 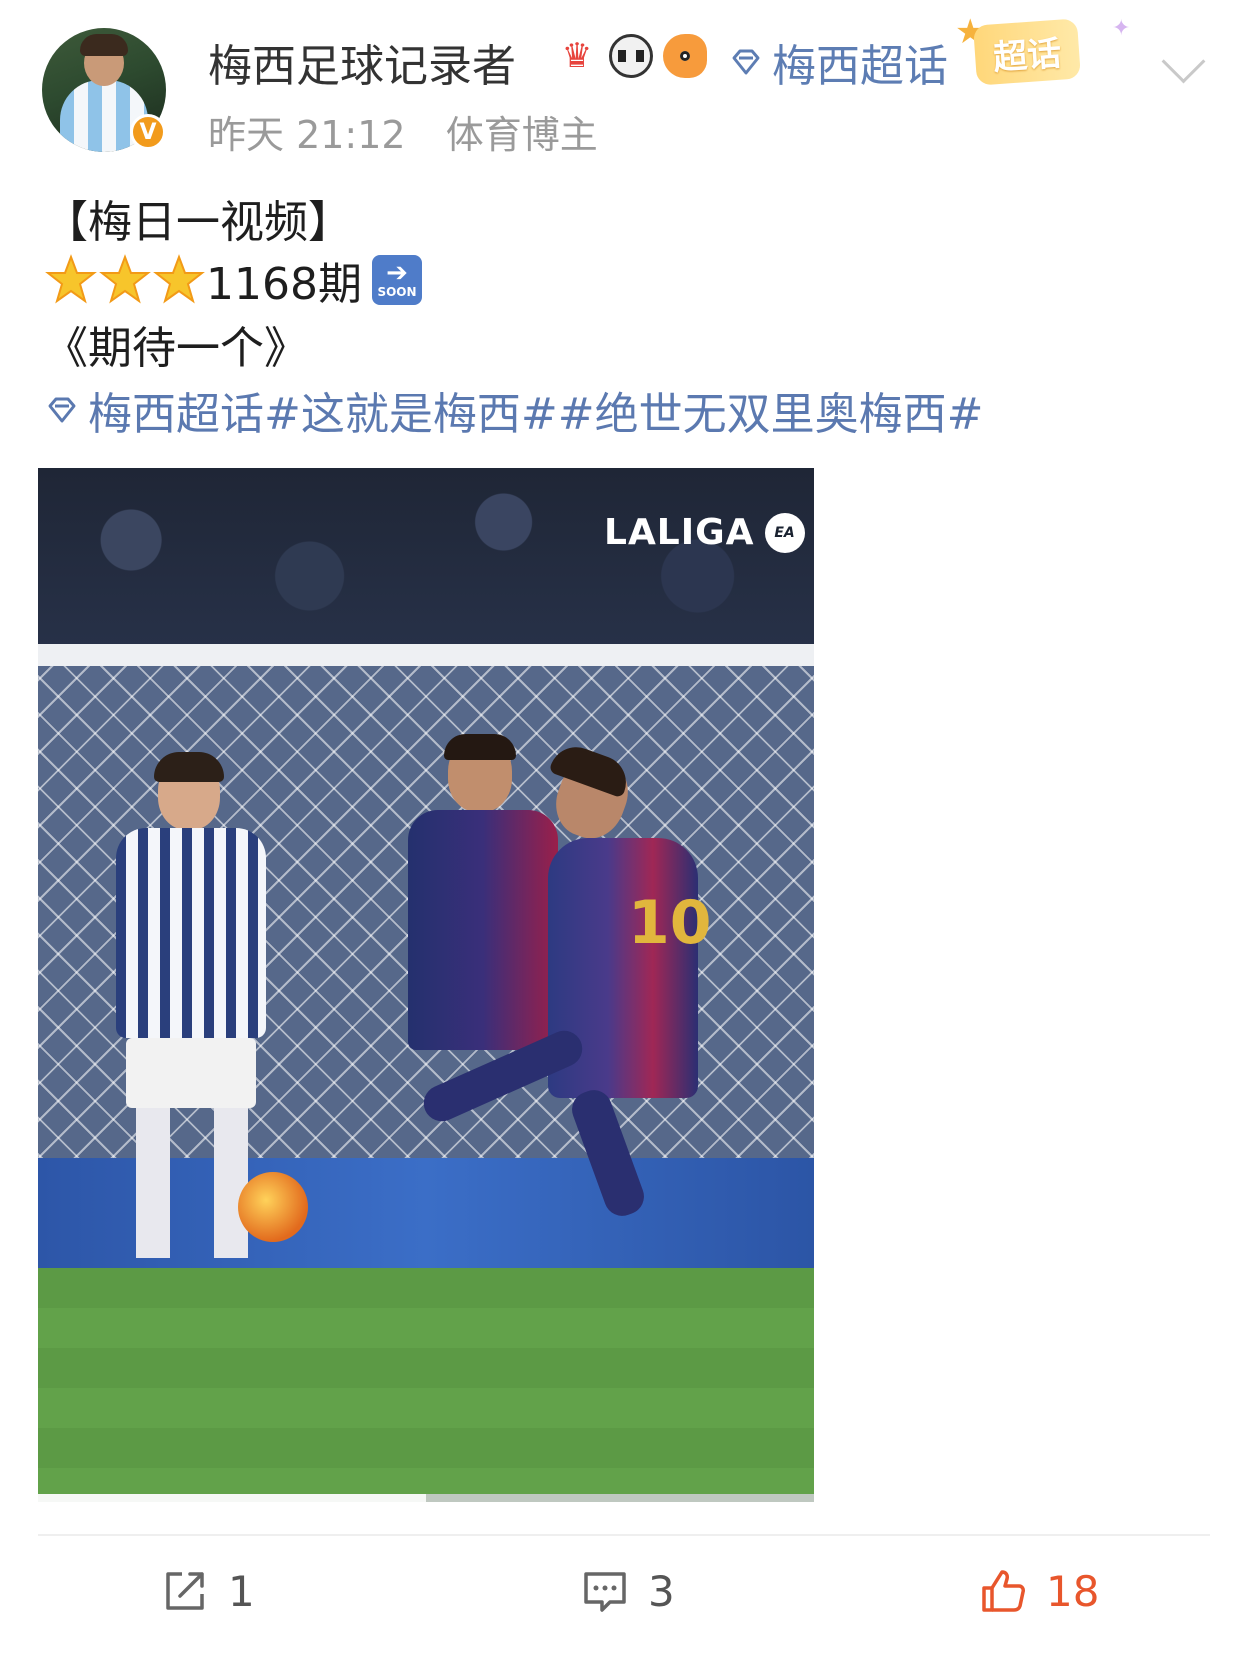 I want to click on supertopic-hashtag-link: 梅西超话, so click(x=176, y=410).